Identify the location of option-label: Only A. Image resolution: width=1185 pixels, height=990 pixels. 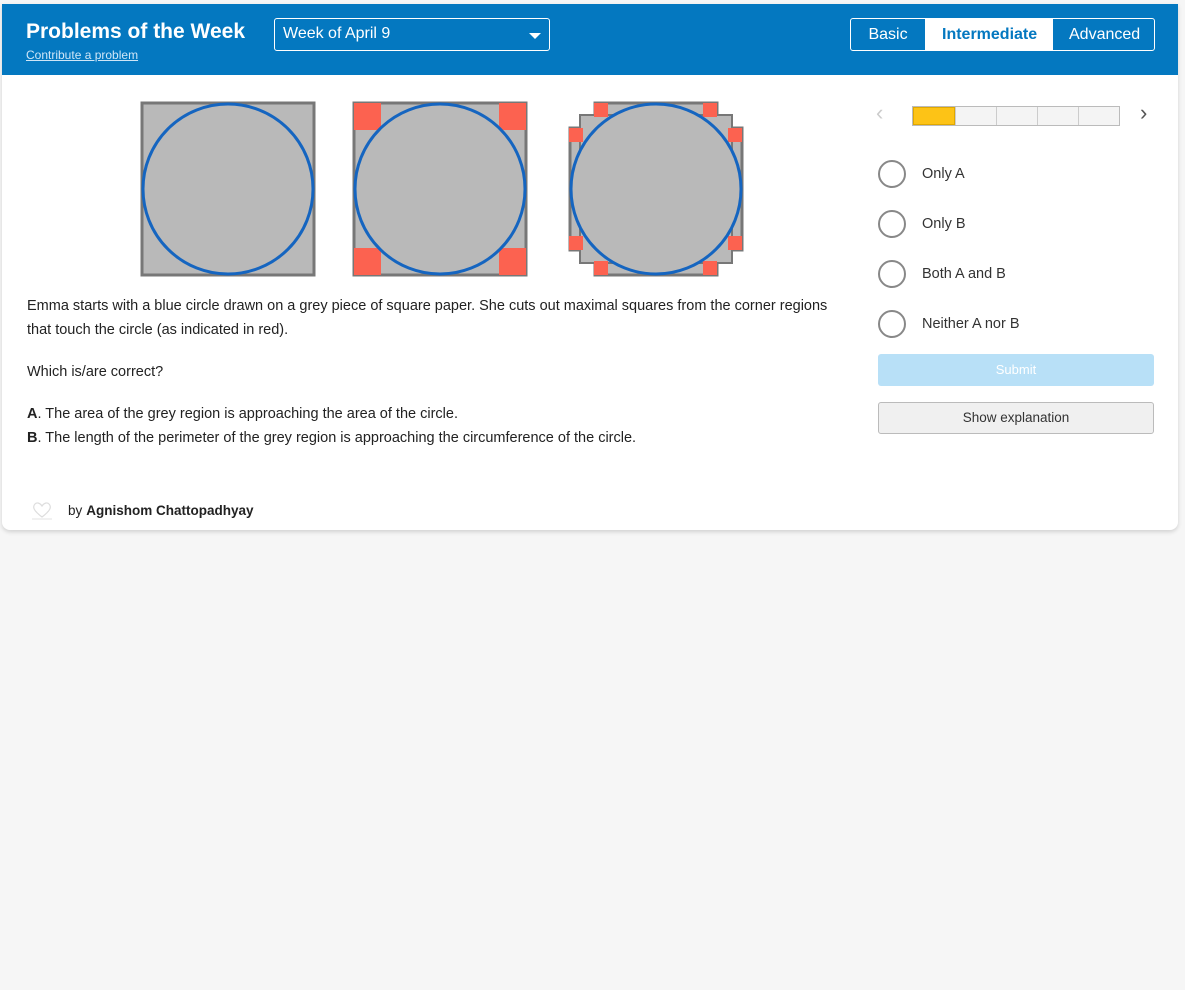
(943, 174).